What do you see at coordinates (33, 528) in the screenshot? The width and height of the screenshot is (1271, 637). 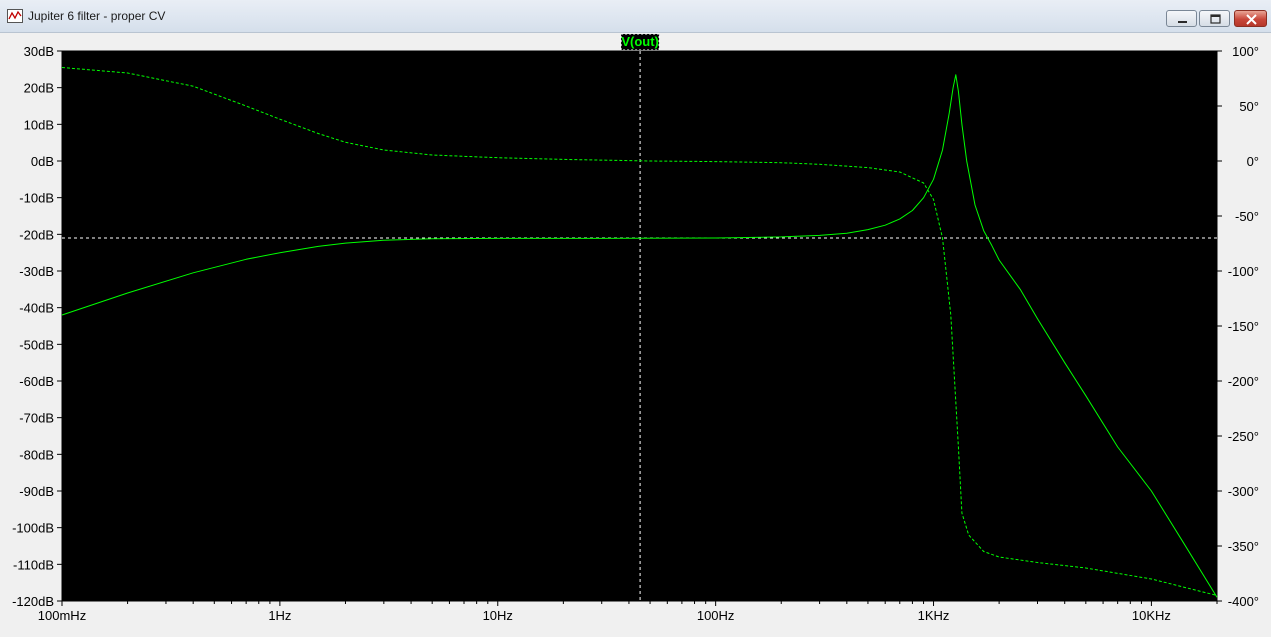 I see `left-axis-tick-label: -100dB` at bounding box center [33, 528].